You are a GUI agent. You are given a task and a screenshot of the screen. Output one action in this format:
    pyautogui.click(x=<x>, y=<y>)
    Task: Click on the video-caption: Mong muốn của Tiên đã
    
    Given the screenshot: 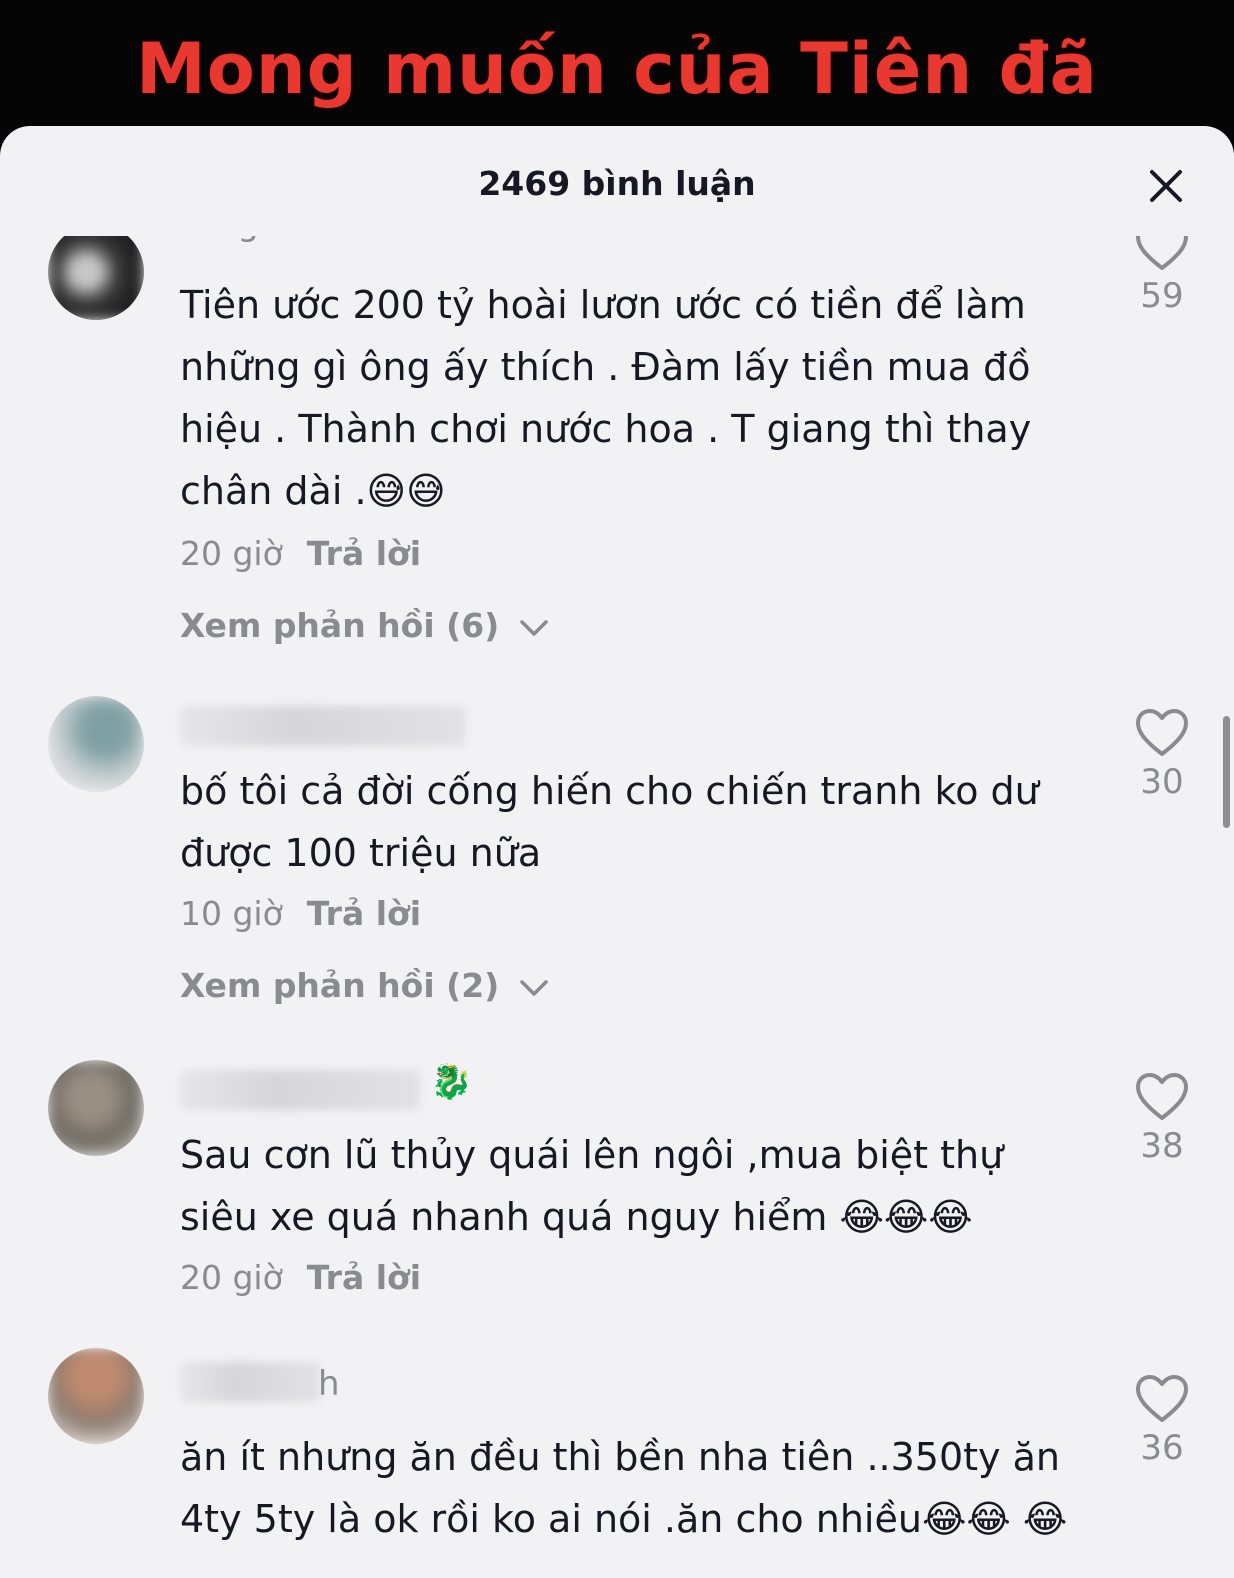 What is the action you would take?
    pyautogui.click(x=617, y=69)
    